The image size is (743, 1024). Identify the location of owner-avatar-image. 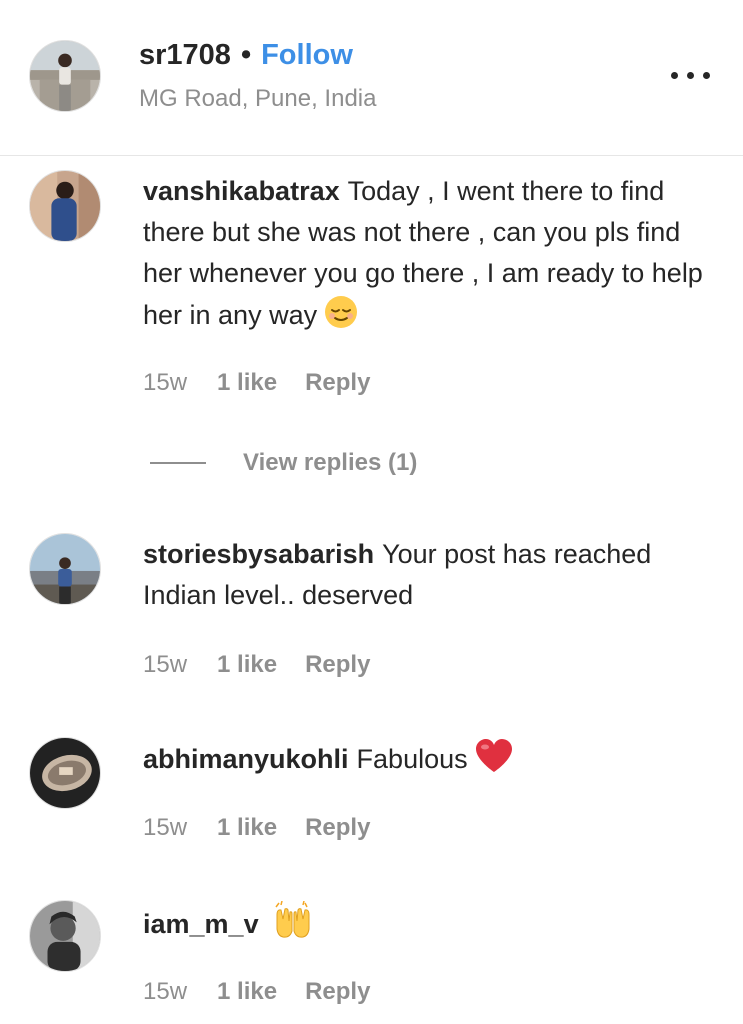
(65, 76).